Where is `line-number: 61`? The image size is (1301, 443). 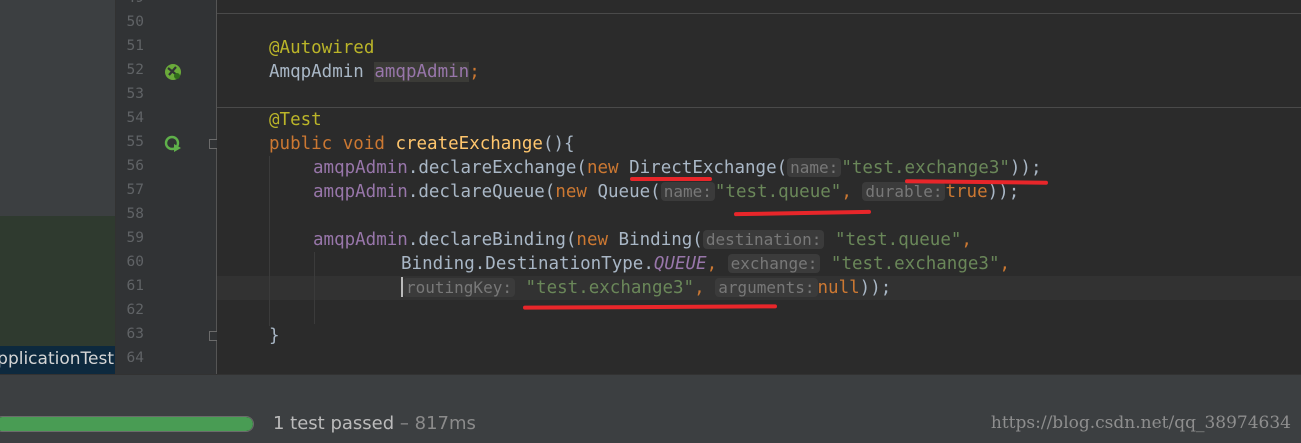 line-number: 61 is located at coordinates (135, 286).